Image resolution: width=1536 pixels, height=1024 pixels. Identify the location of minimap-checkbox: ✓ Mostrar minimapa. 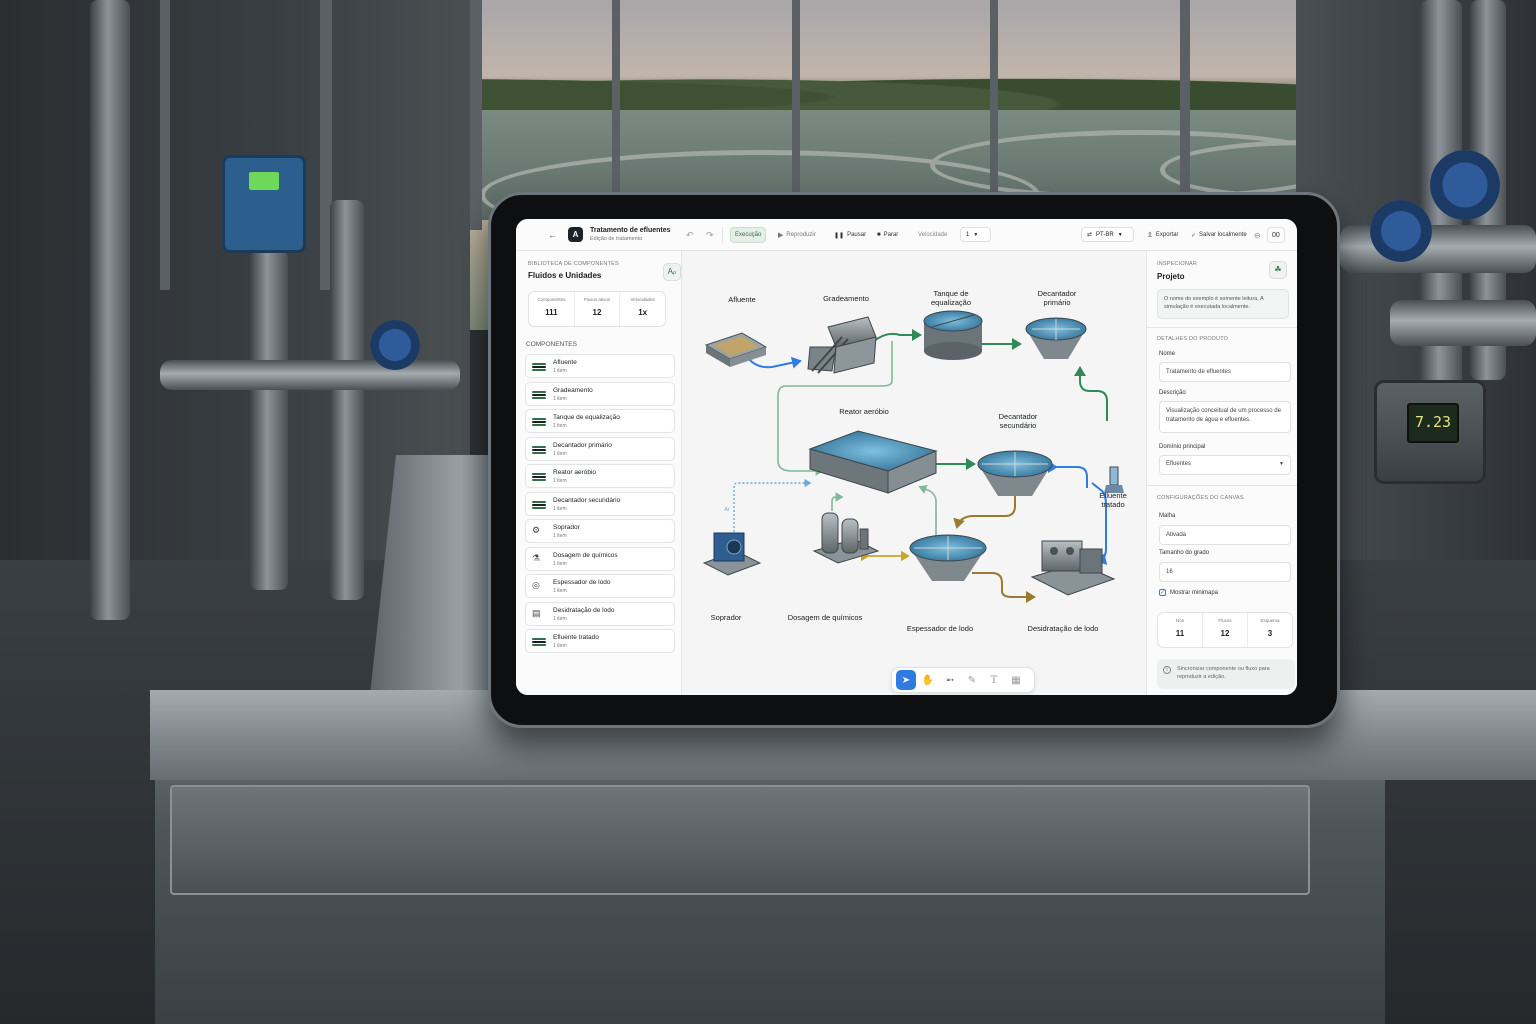
(1188, 592).